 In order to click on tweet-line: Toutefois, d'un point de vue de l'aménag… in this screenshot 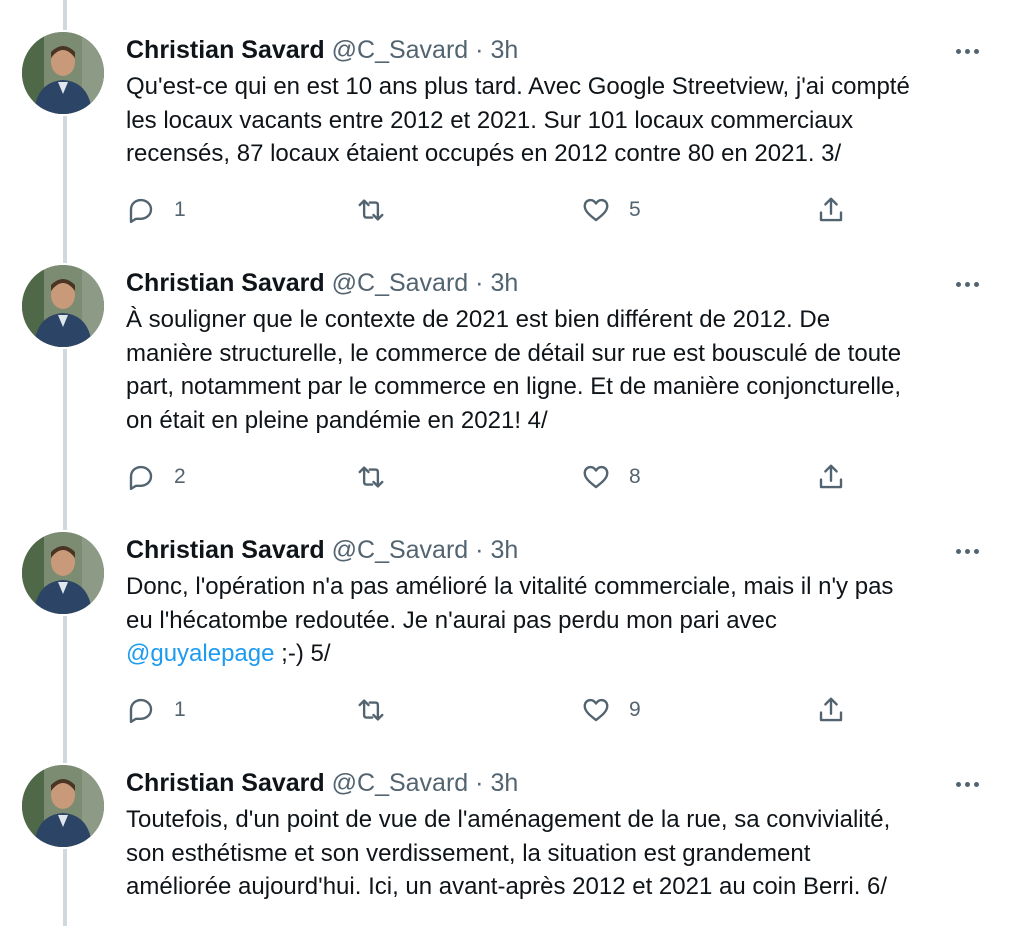, I will do `click(508, 819)`.